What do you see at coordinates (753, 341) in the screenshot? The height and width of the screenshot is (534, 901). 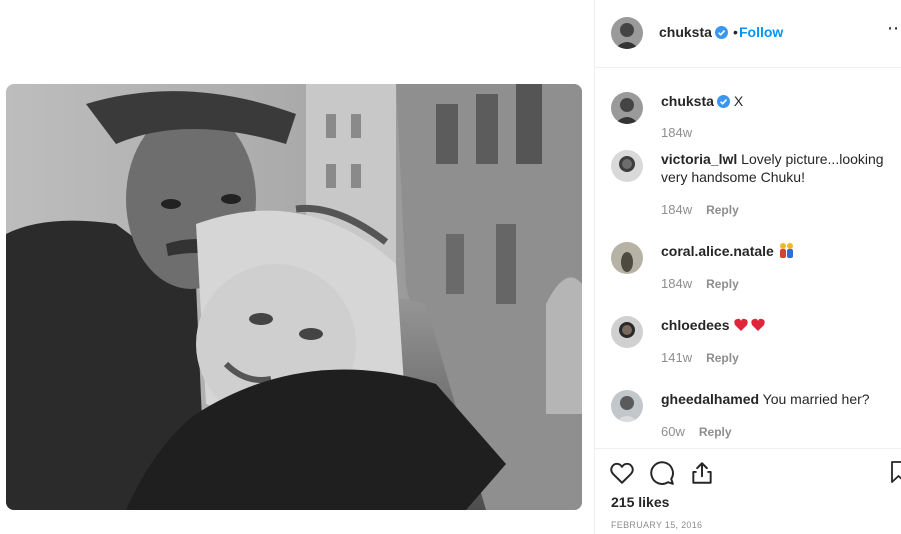 I see `comment-item: chloedees 141w Reply` at bounding box center [753, 341].